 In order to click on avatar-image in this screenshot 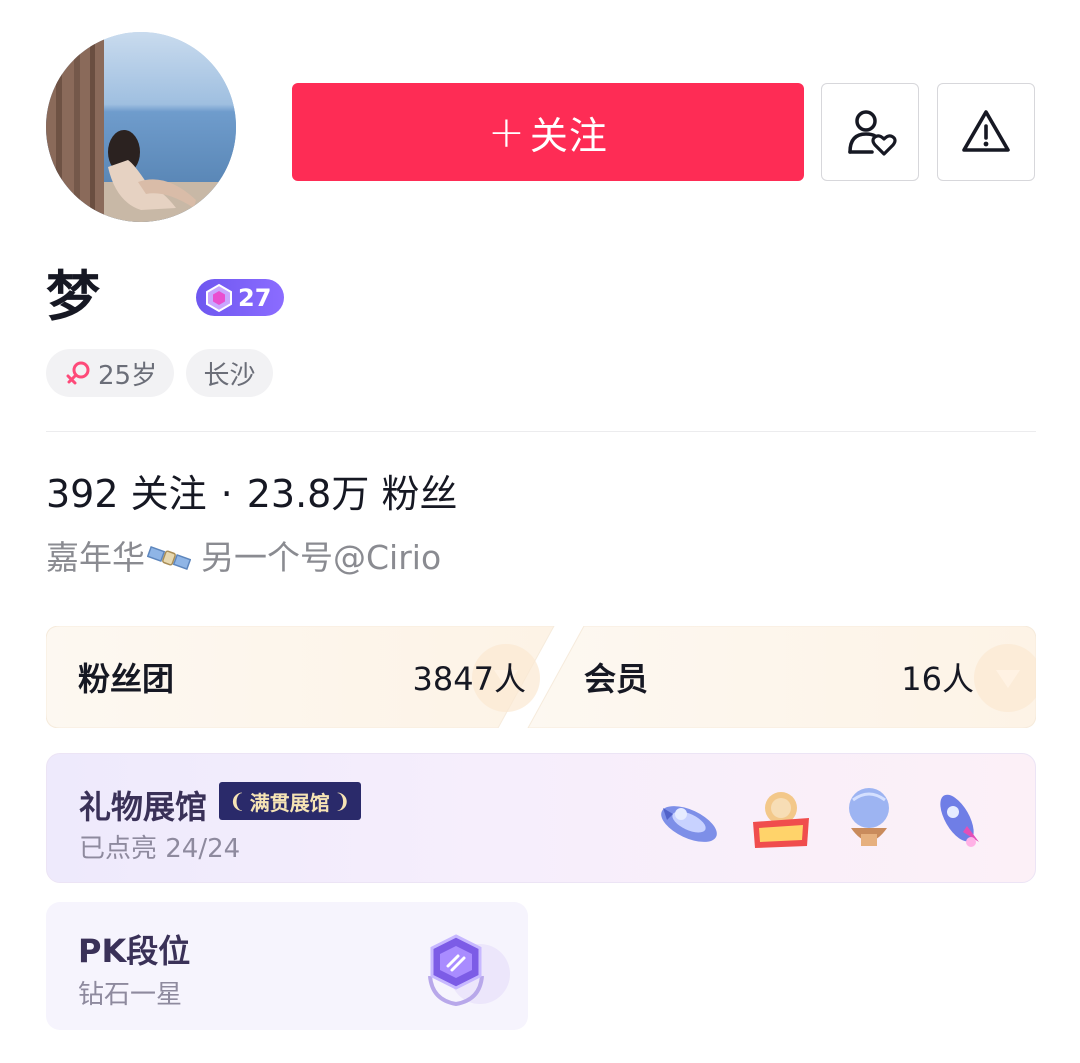, I will do `click(141, 127)`.